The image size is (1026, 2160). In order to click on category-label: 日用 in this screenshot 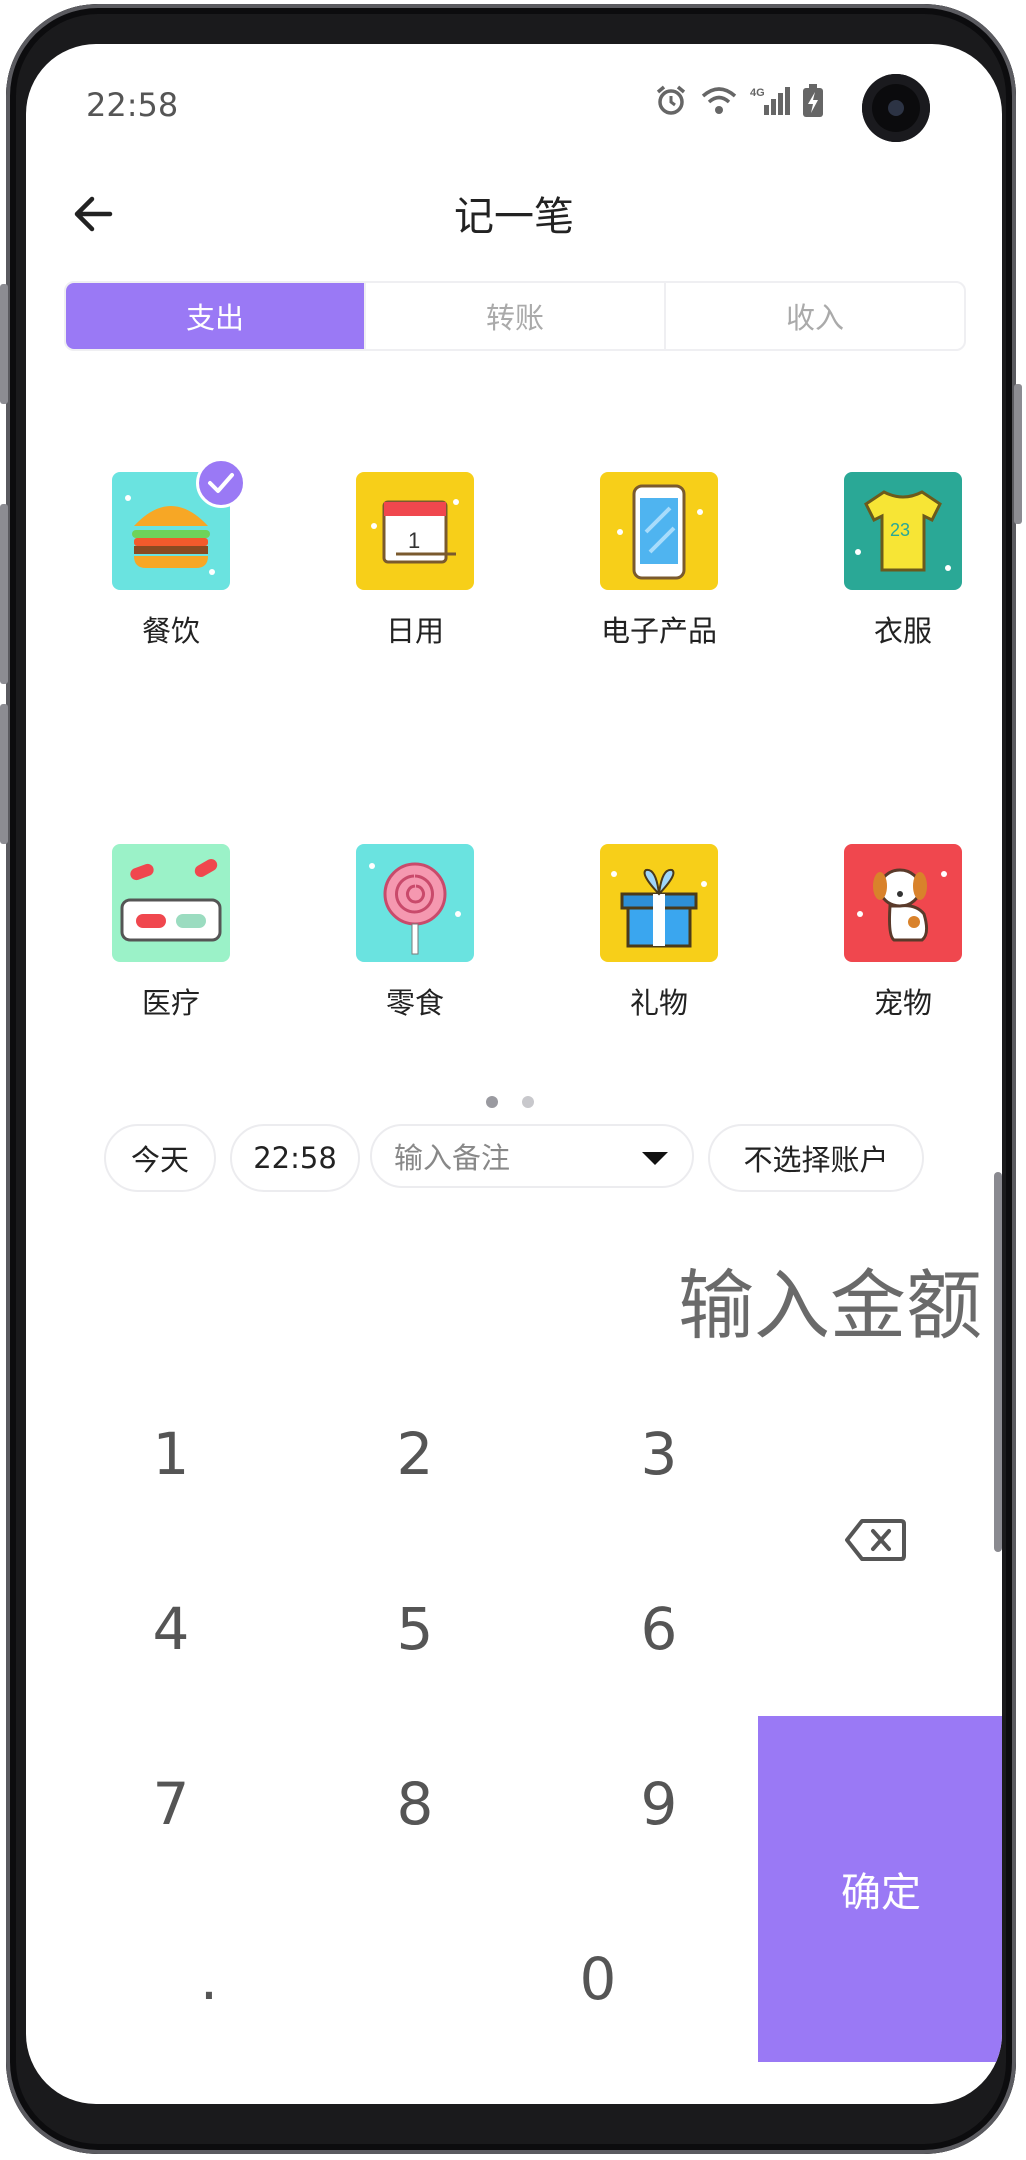, I will do `click(414, 631)`.